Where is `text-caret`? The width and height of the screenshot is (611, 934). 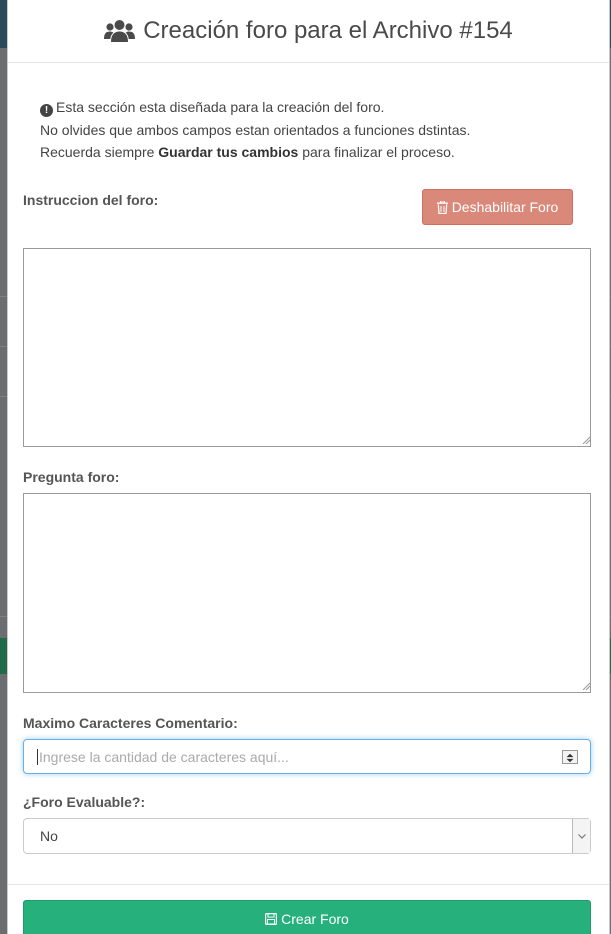
text-caret is located at coordinates (37, 756).